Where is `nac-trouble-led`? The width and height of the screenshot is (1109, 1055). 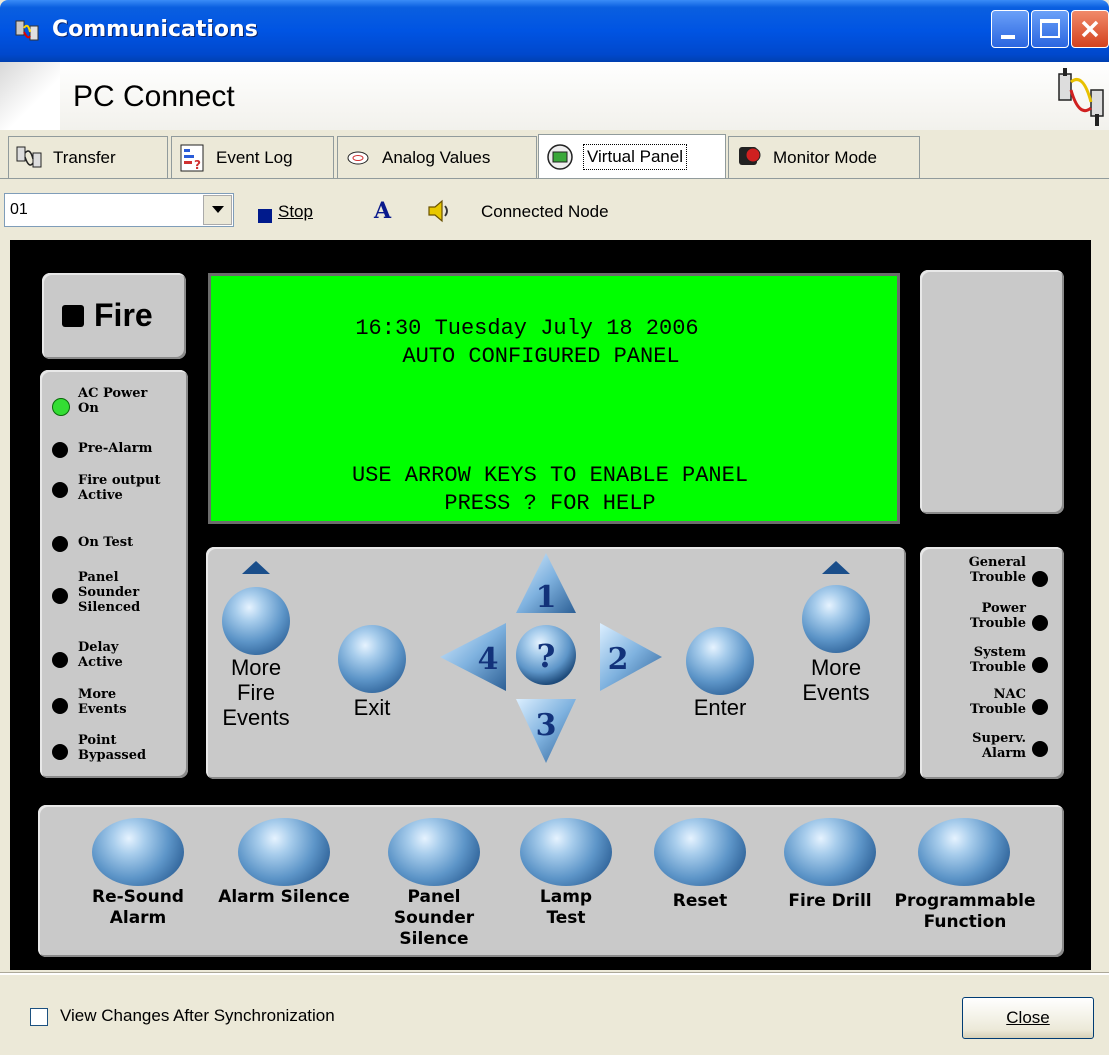 nac-trouble-led is located at coordinates (1040, 707).